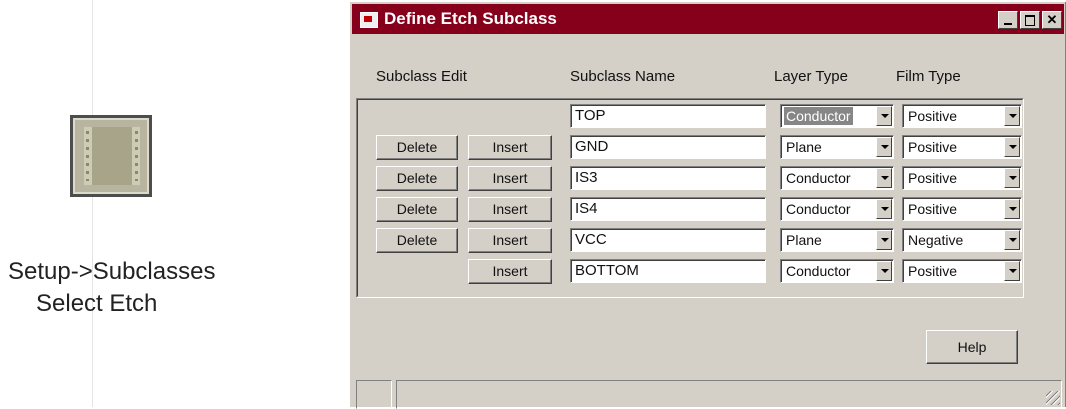  I want to click on help-button: Help, so click(972, 347).